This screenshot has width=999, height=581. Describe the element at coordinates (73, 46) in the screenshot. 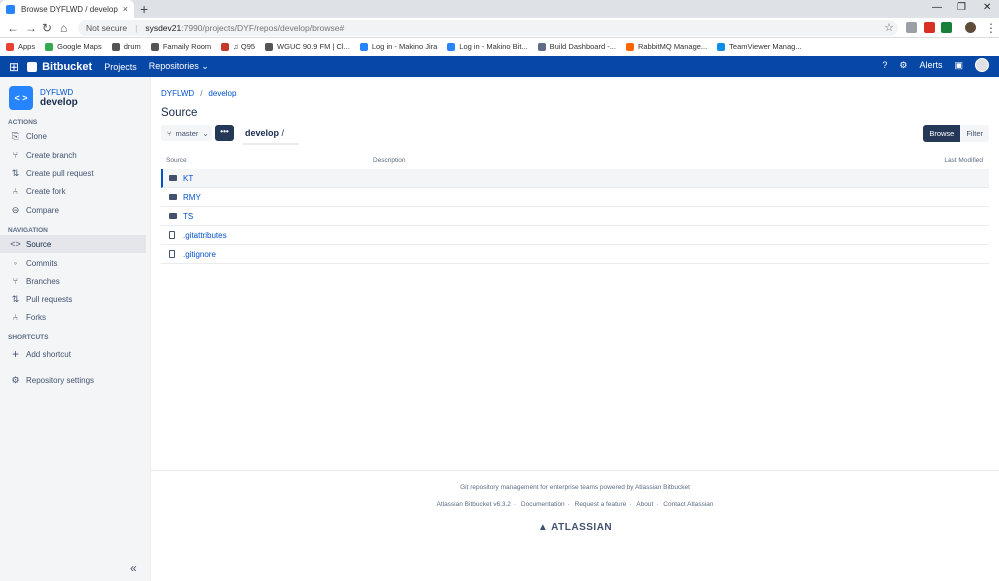

I see `bookmark-item: Google Maps` at that location.